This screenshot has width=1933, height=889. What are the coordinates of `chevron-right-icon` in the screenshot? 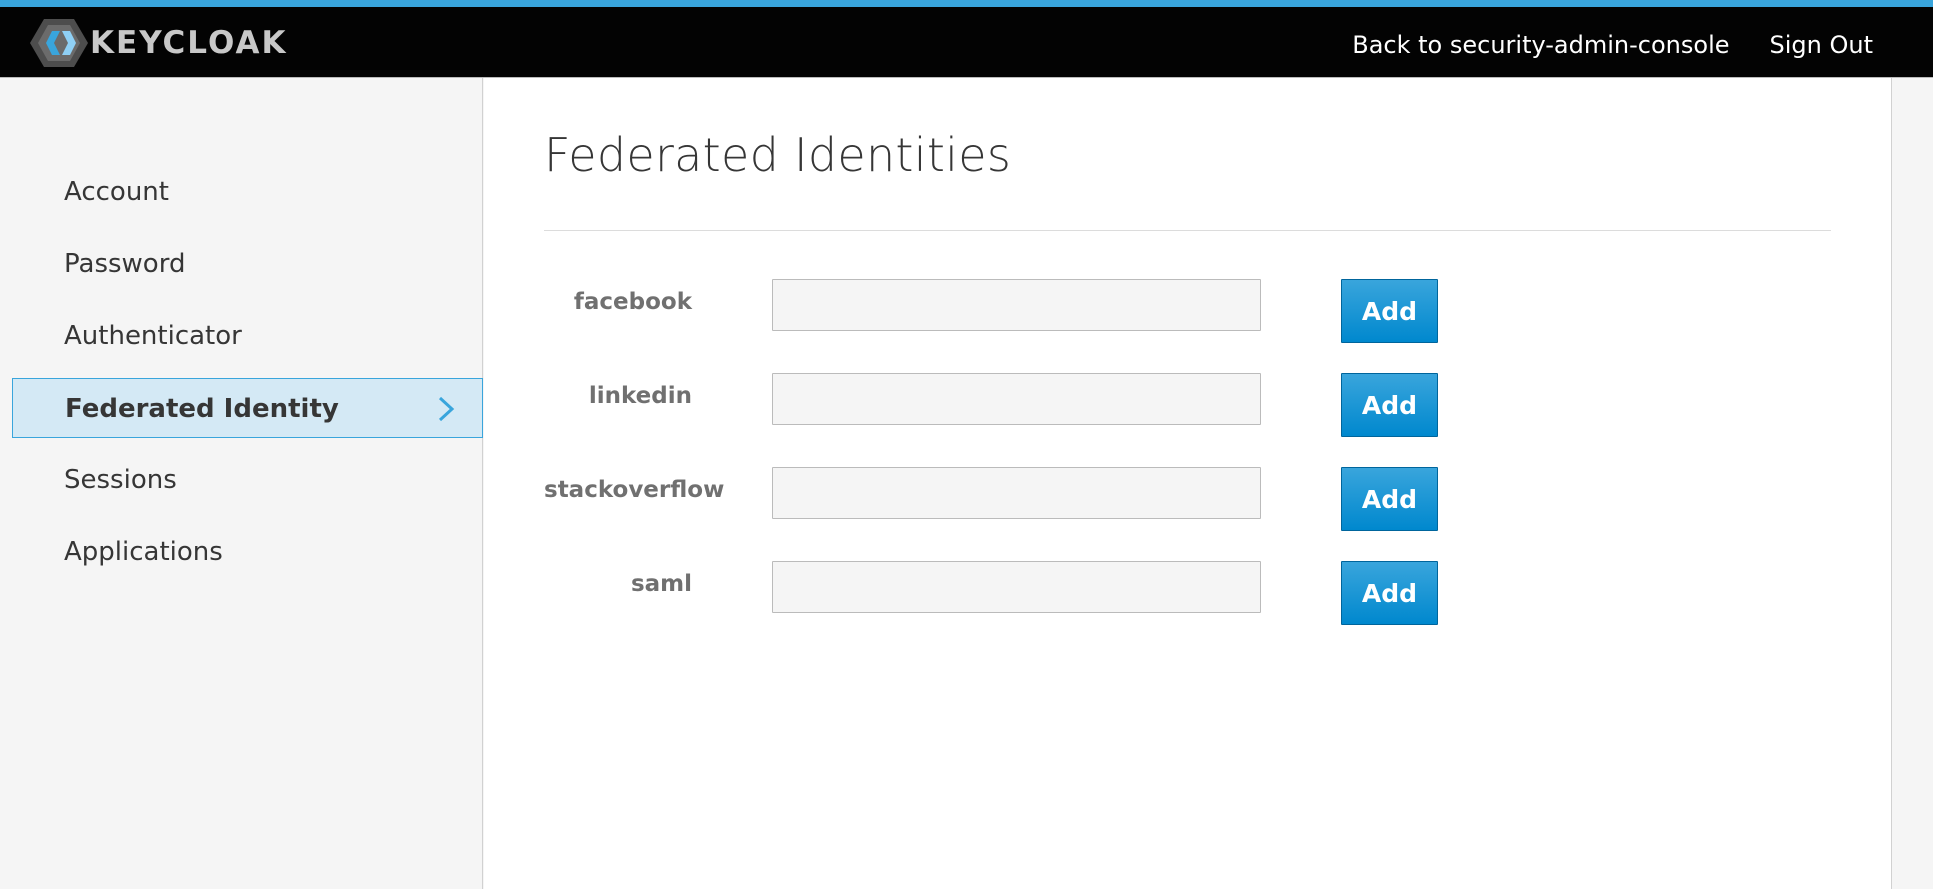 It's located at (446, 409).